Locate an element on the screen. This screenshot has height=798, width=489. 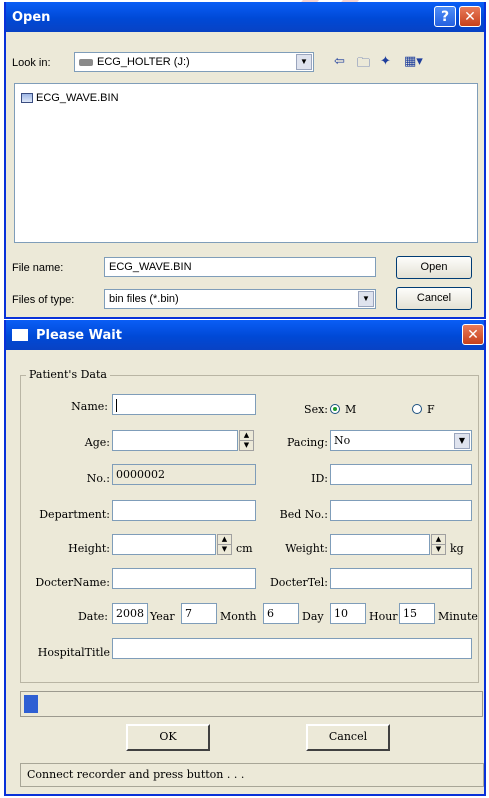
help-icon: ? is located at coordinates (445, 16).